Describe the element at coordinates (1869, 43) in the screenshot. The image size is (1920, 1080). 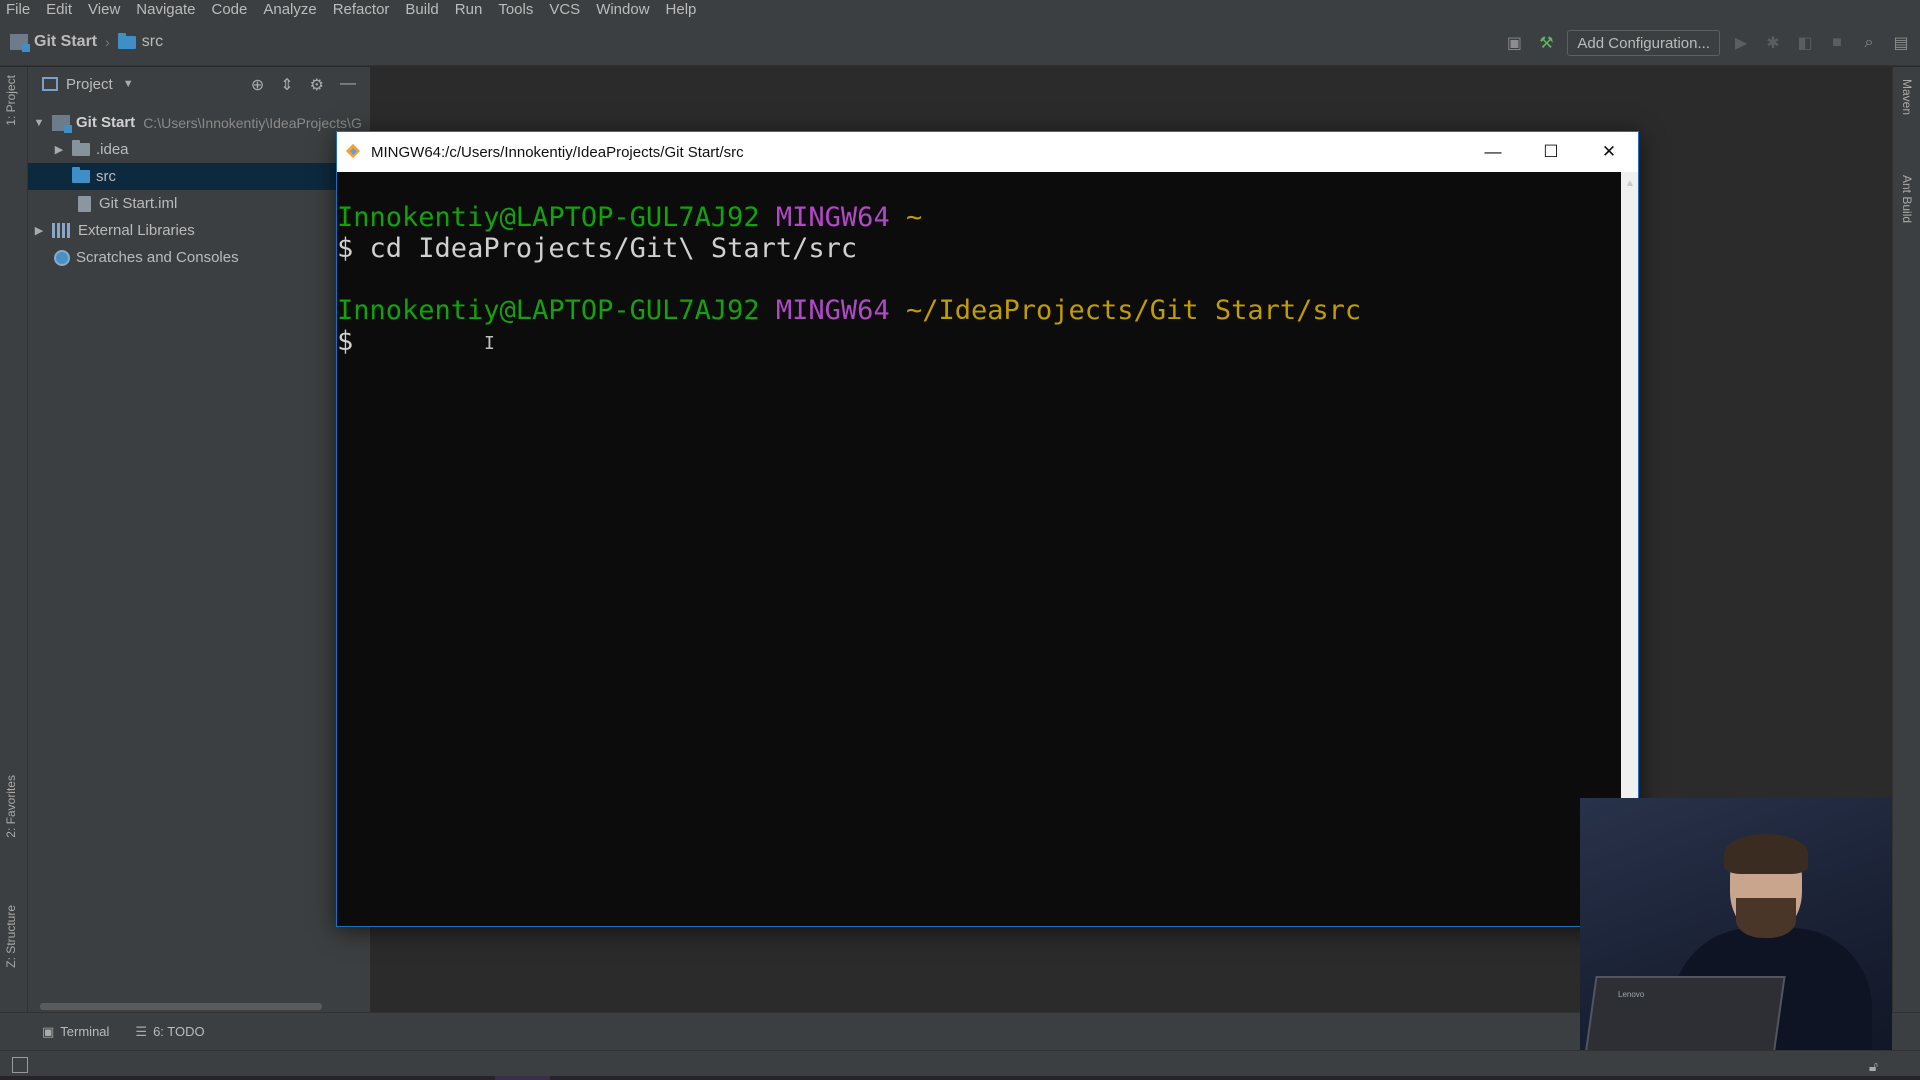
I see `search-icon: ⌕` at that location.